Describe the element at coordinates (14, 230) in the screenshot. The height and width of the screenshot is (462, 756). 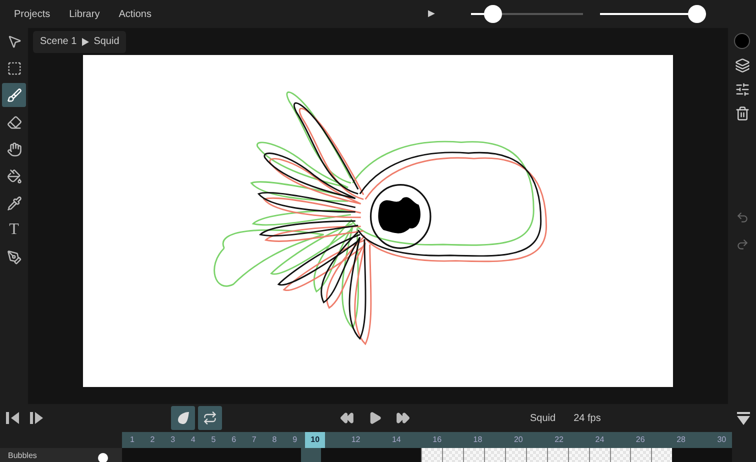
I see `text-tool: T` at that location.